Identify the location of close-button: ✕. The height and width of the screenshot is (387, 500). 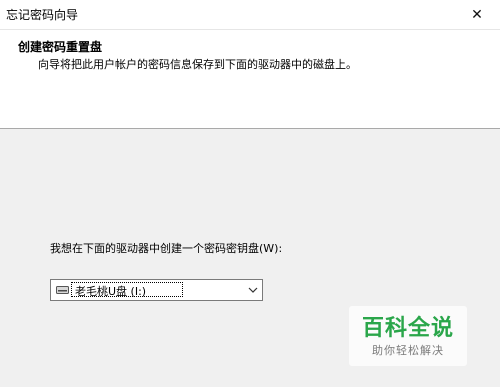
(477, 14).